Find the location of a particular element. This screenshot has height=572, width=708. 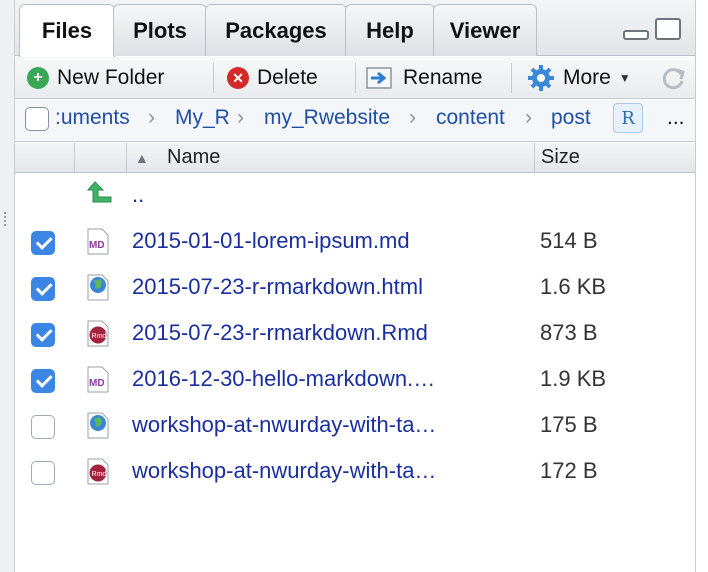

file-size: 514 B is located at coordinates (569, 240).